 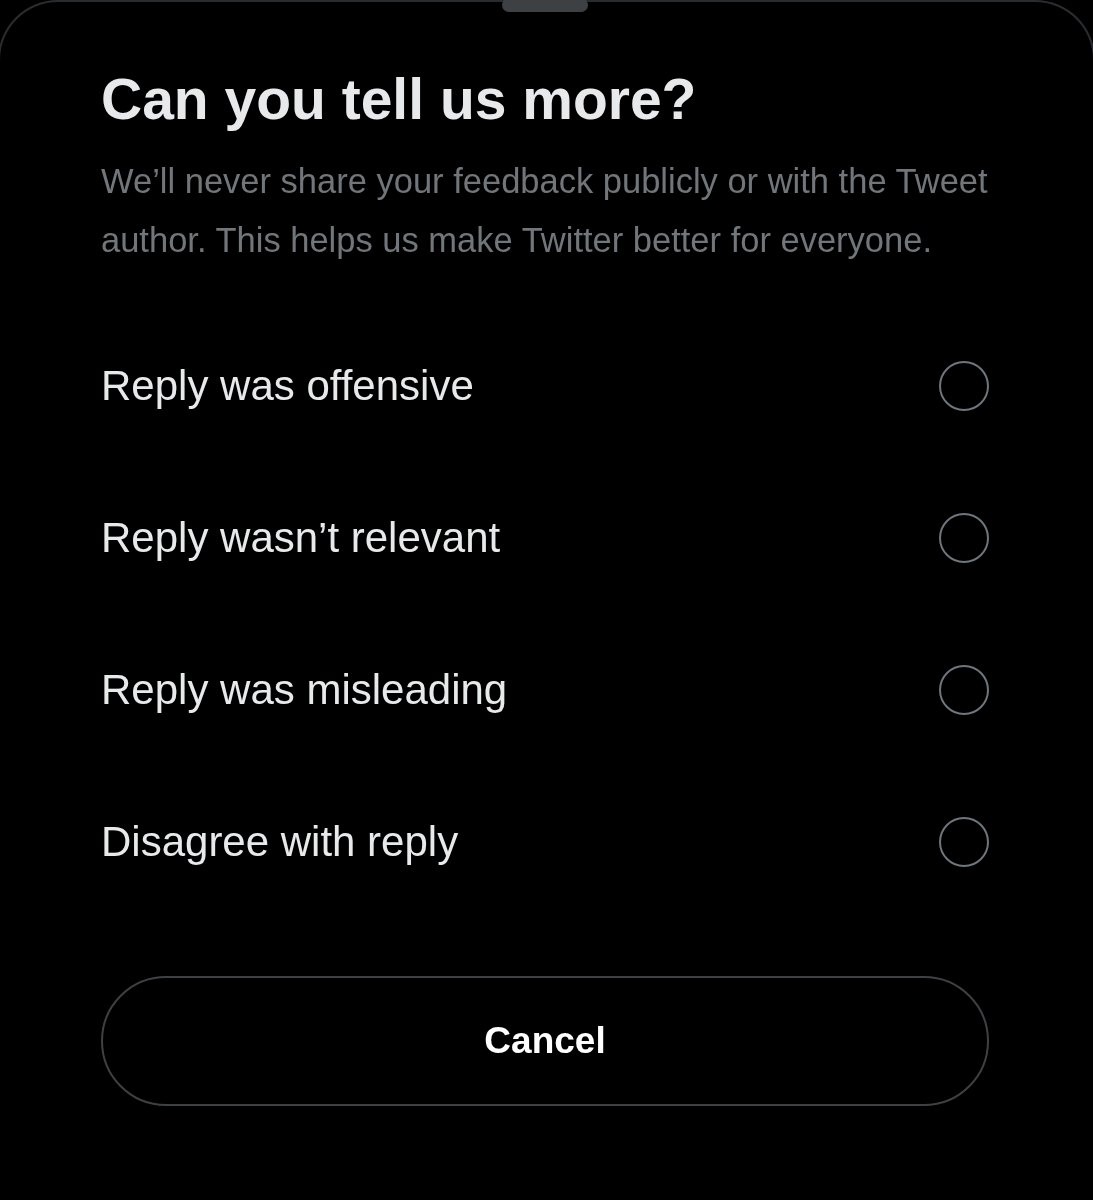 I want to click on option-label: Reply wasn’t relevant, so click(x=301, y=538).